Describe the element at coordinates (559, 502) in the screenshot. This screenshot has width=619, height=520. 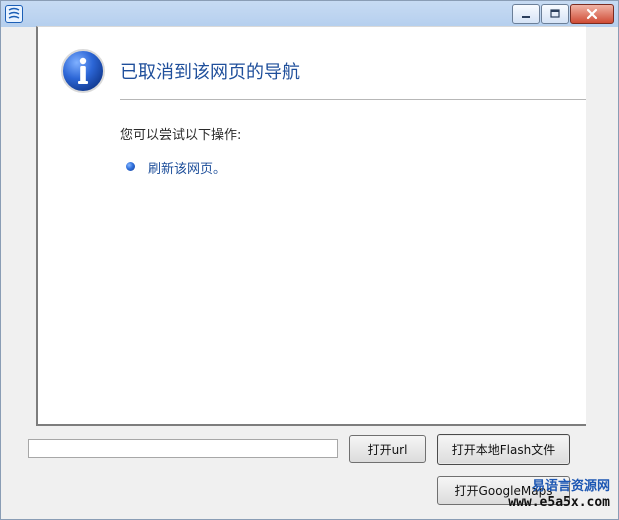
I see `watermark-line2: www.e5a5x.com` at that location.